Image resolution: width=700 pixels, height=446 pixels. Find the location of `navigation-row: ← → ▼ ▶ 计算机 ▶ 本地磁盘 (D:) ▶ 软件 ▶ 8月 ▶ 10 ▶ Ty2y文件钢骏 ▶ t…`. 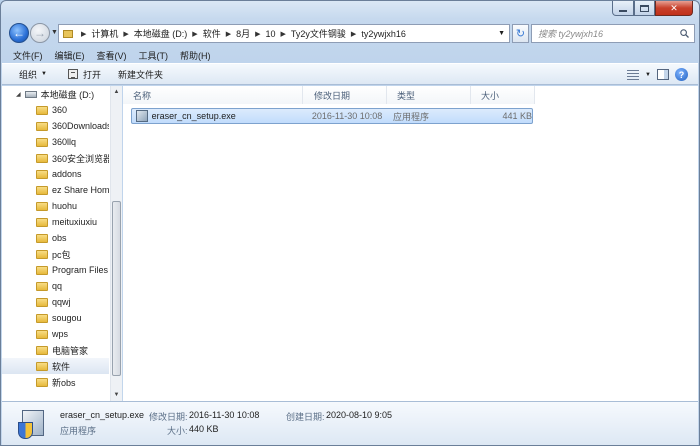

navigation-row: ← → ▼ ▶ 计算机 ▶ 本地磁盘 (D:) ▶ 软件 ▶ 8月 ▶ 10 ▶ Ty2y文件钢骏 ▶ t… is located at coordinates (351, 34).